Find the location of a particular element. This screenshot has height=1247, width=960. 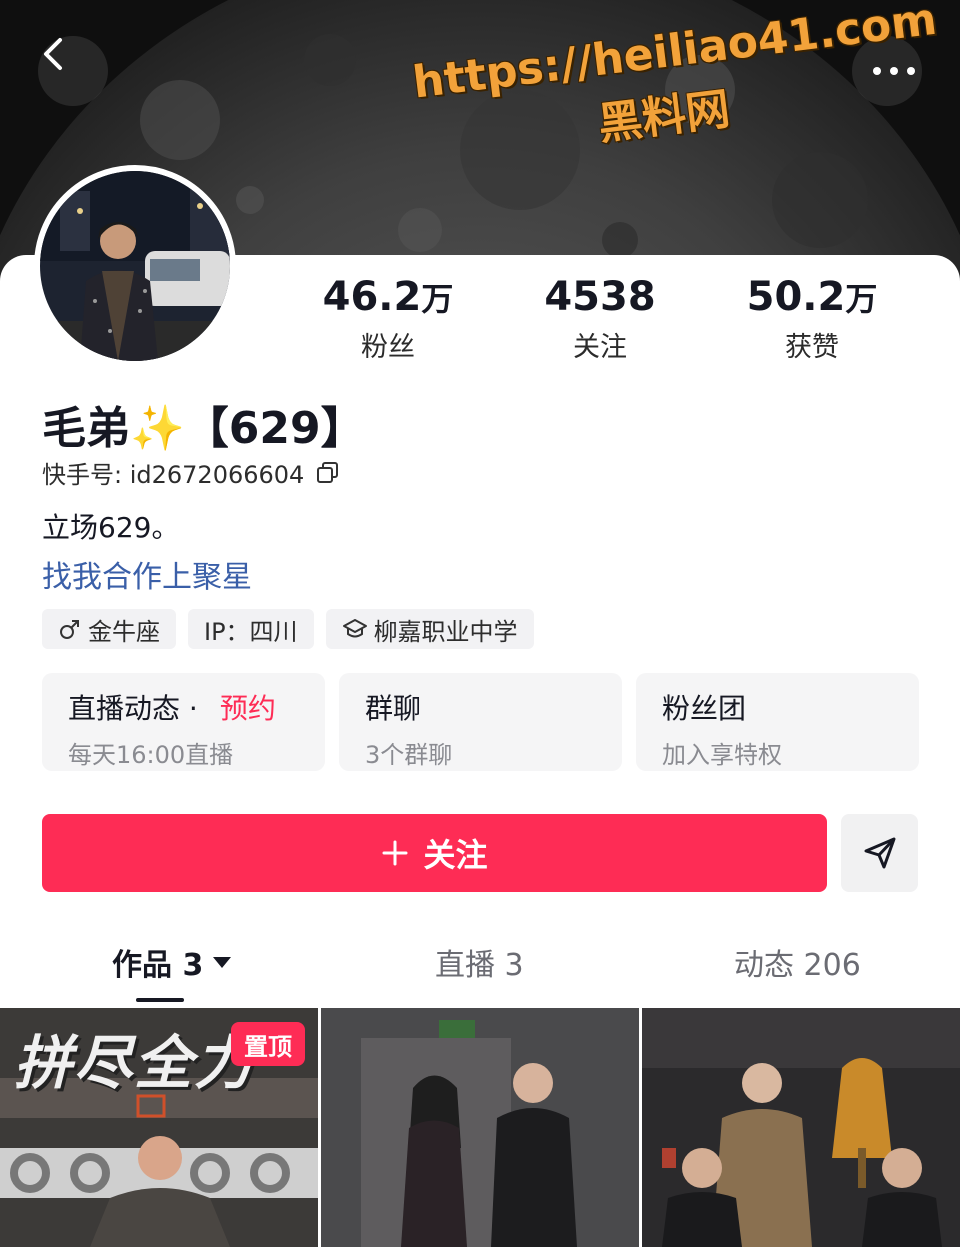

active-tab-indicator is located at coordinates (160, 1000).